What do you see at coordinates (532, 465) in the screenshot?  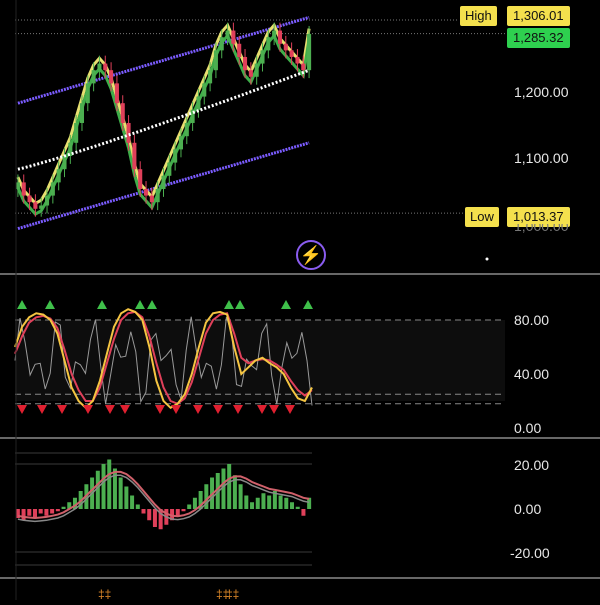 I see `macd-axis-label-20: 20.00` at bounding box center [532, 465].